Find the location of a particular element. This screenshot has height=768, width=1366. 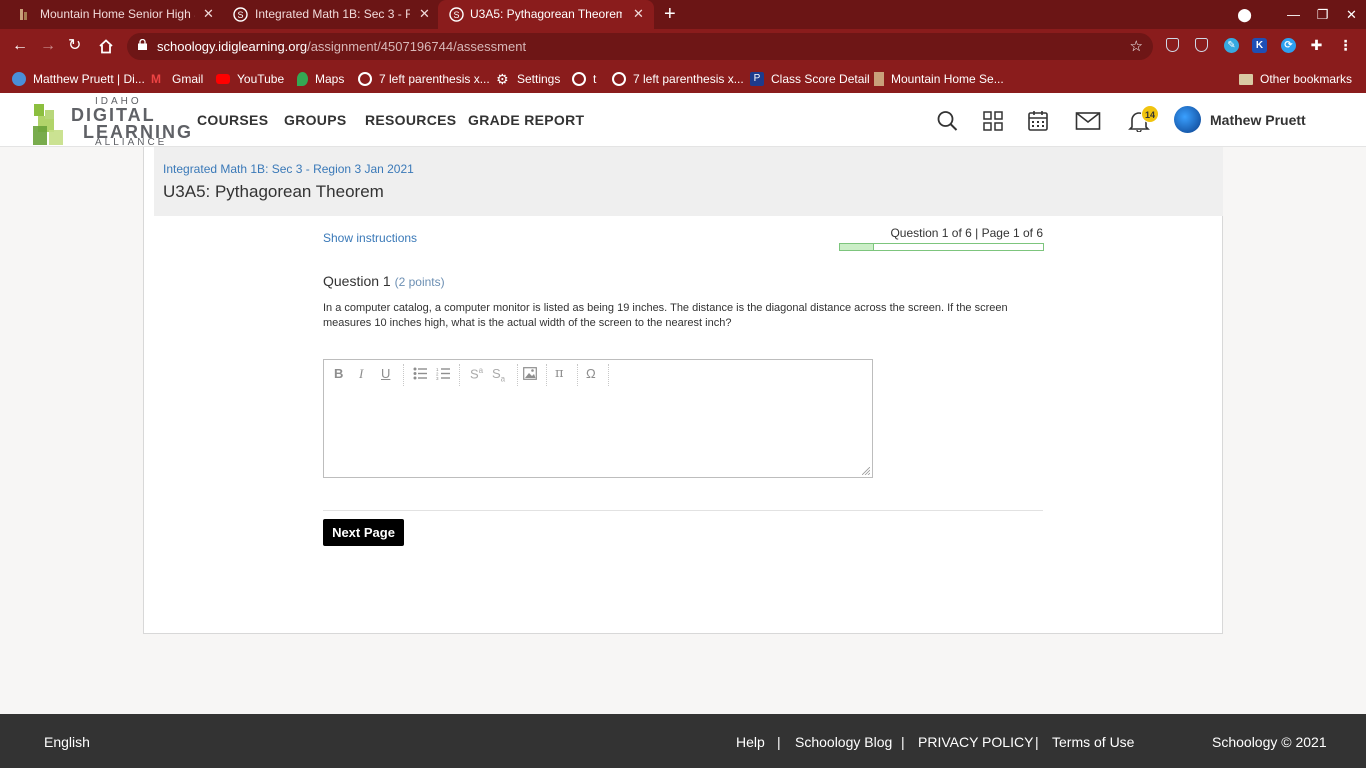

new-tab-icon: + is located at coordinates (670, 14).